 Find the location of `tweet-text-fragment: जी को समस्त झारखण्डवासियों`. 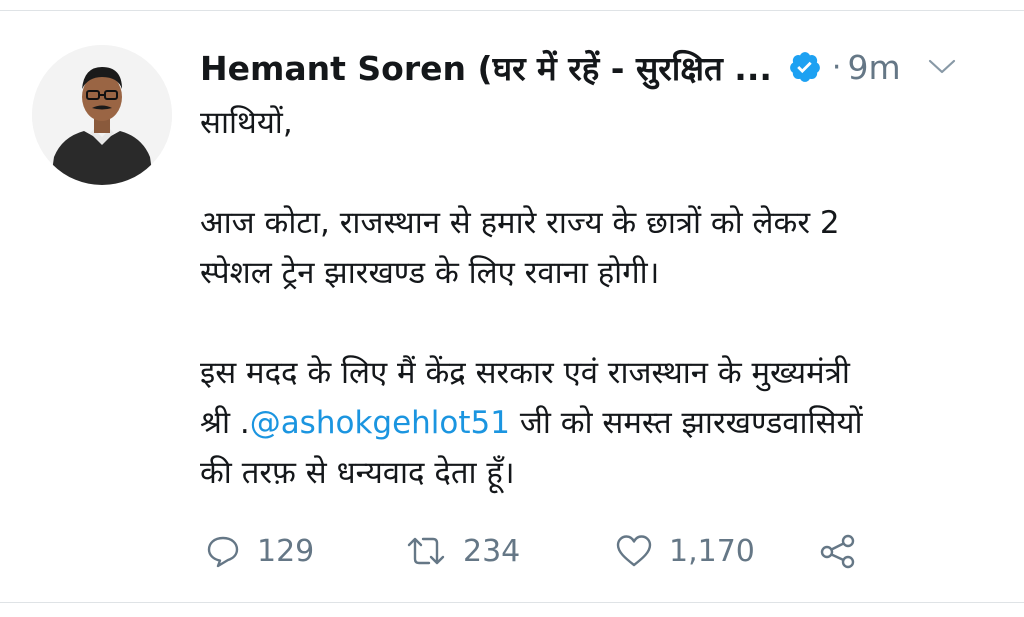

tweet-text-fragment: जी को समस्त झारखण्डवासियों is located at coordinates (686, 423).